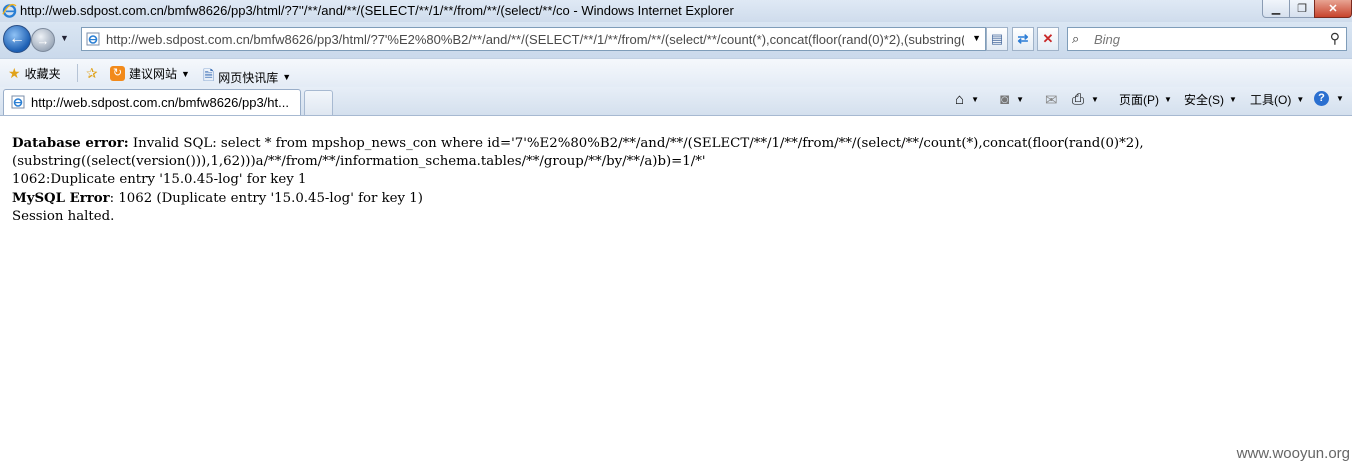  I want to click on read-mail-button: ✉, so click(1052, 100).